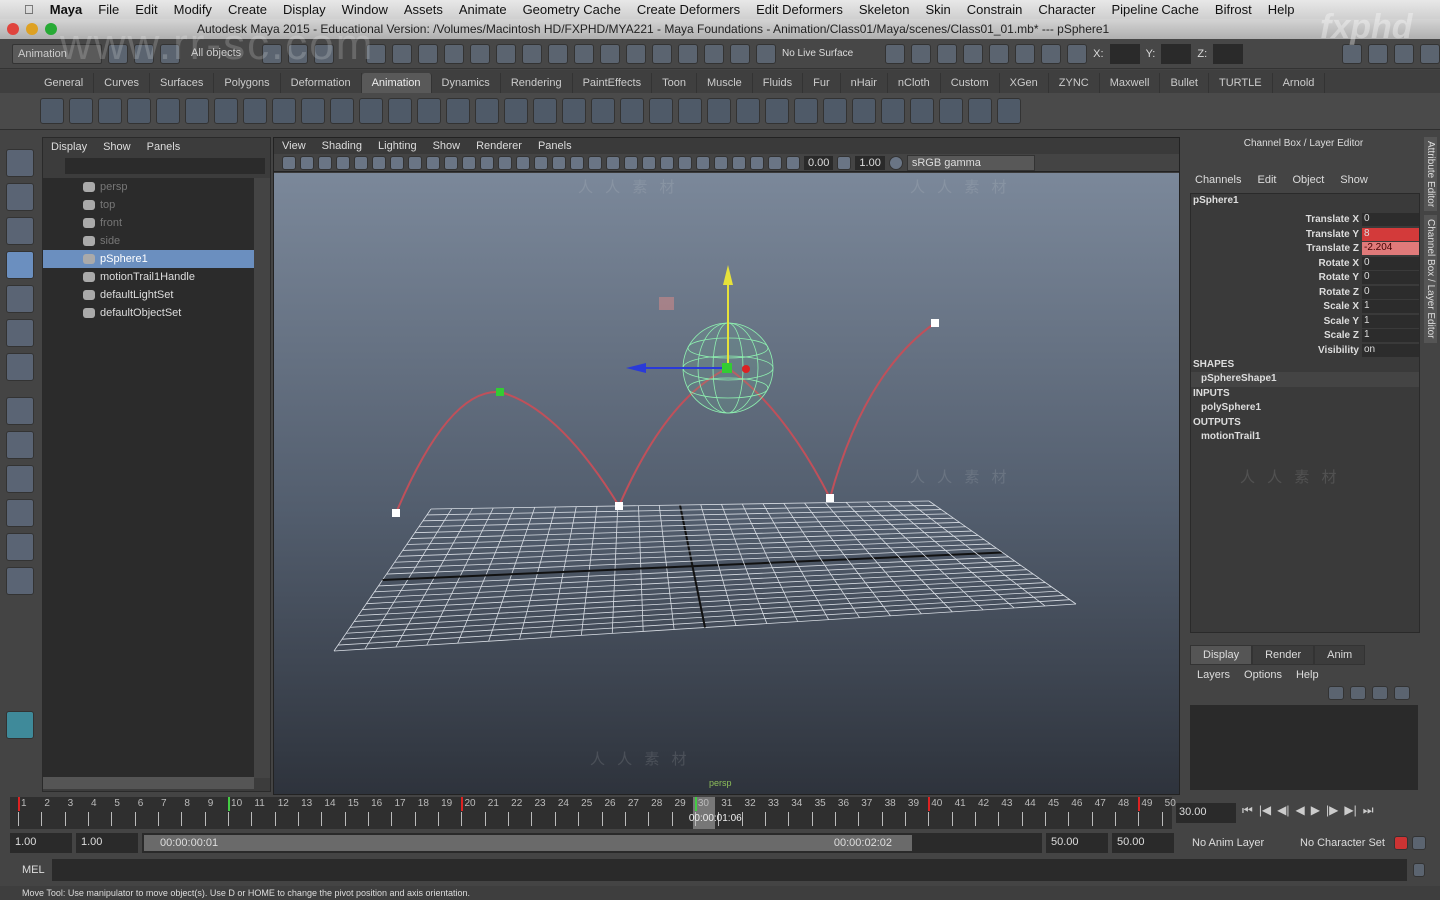  I want to click on step-forward-icon: |▶, so click(1332, 810).